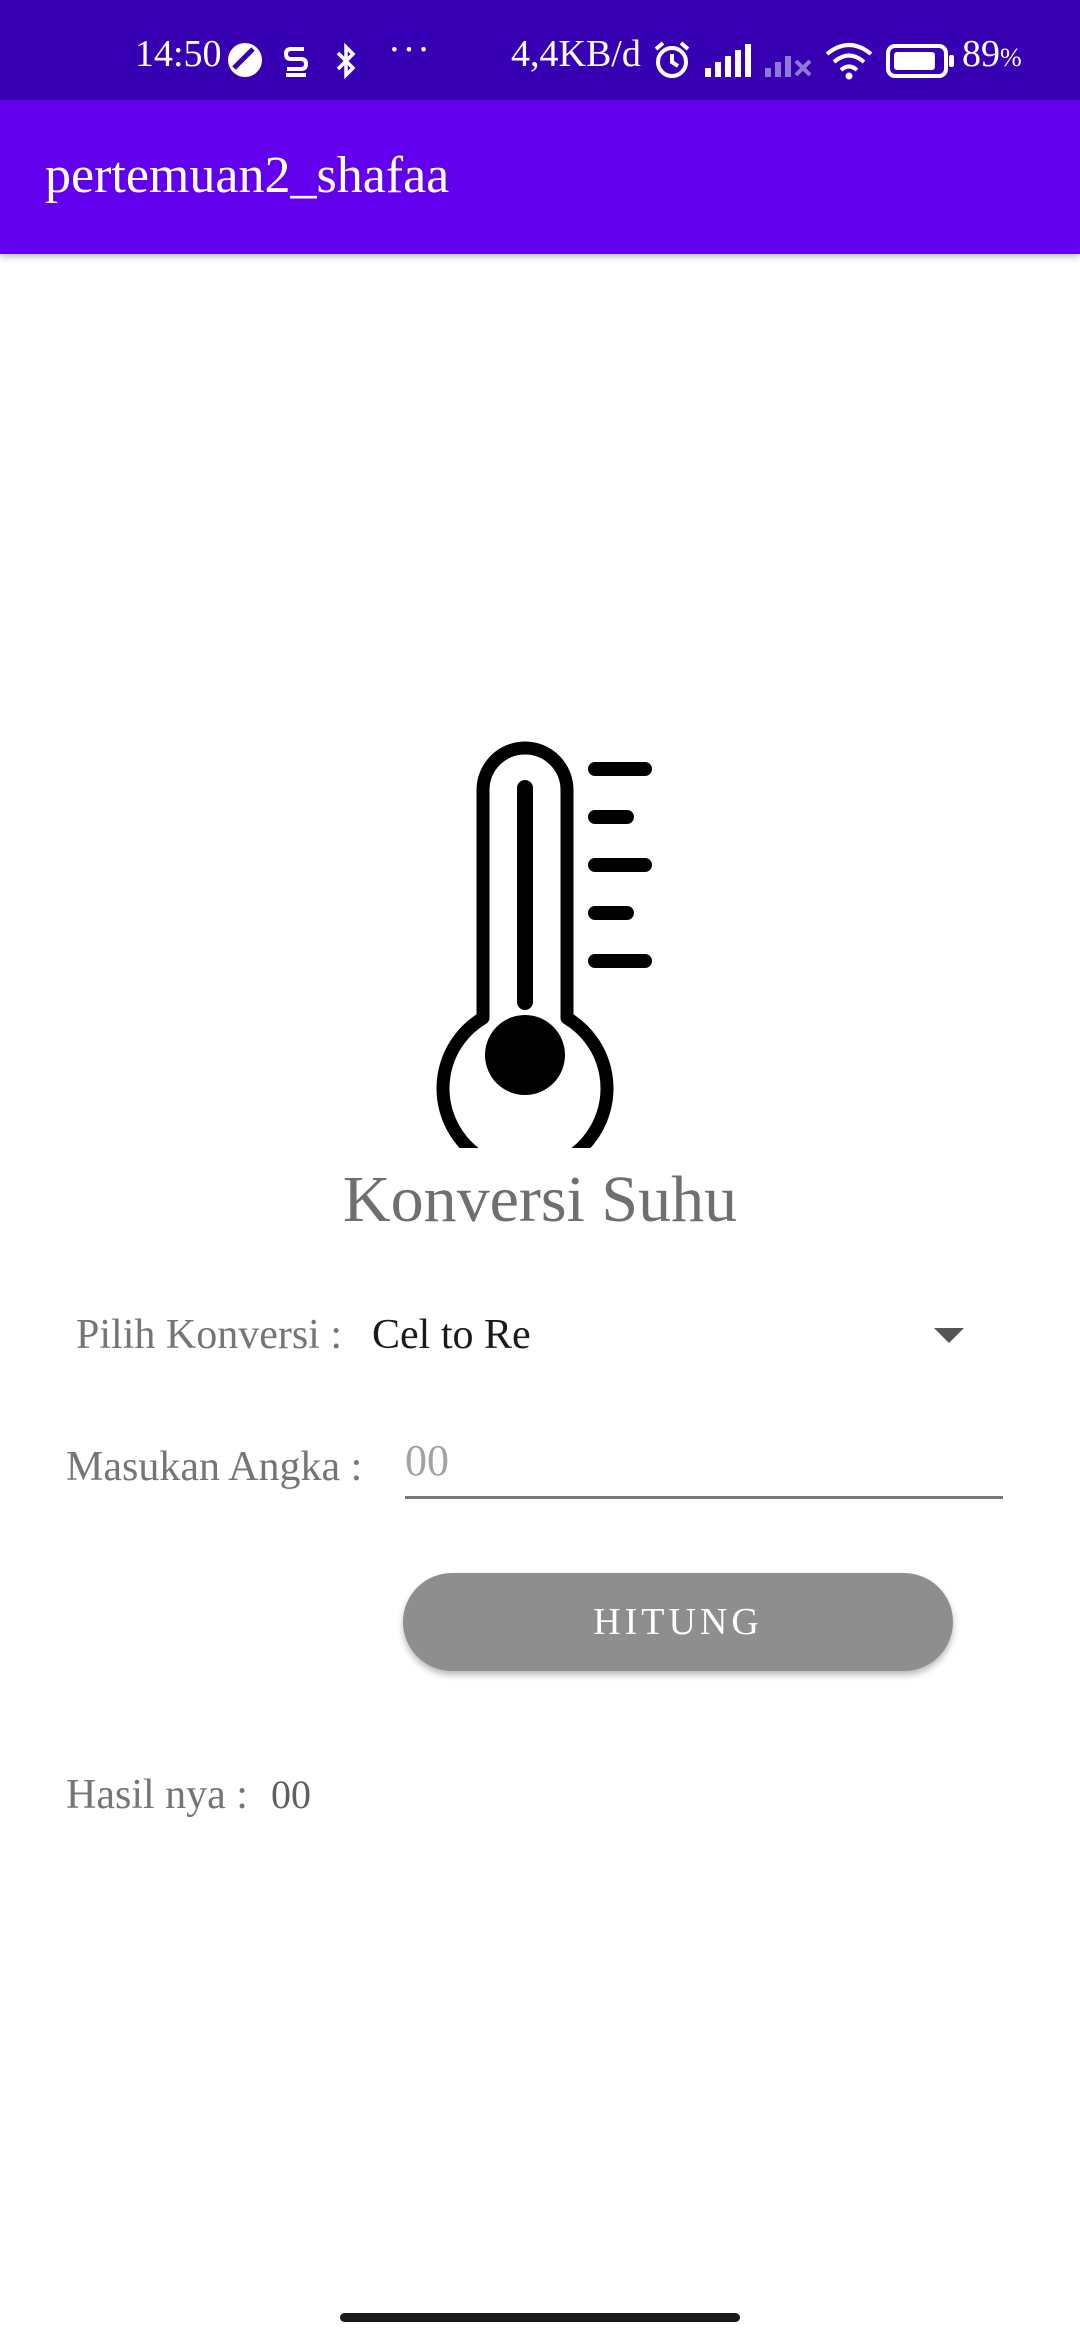 The height and width of the screenshot is (2340, 1080). I want to click on more-notifications-dots: ···, so click(410, 50).